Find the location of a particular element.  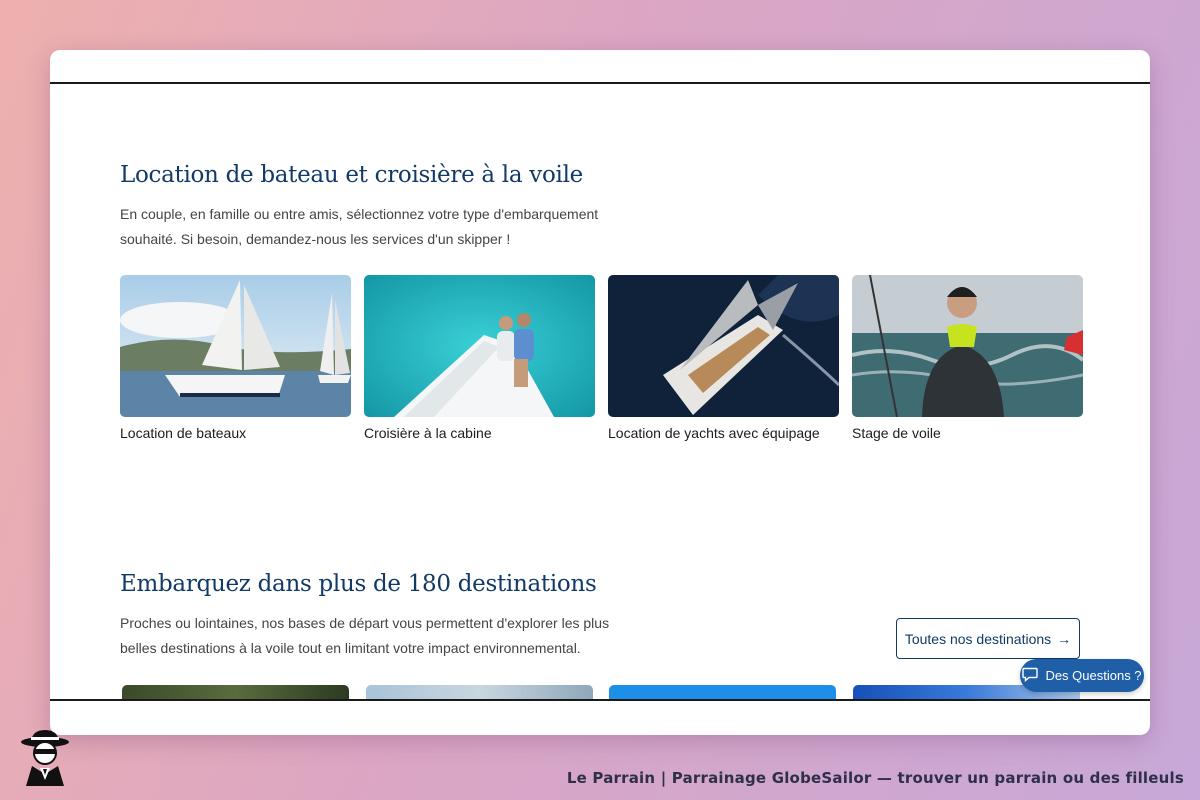

bottom-divider is located at coordinates (600, 700).